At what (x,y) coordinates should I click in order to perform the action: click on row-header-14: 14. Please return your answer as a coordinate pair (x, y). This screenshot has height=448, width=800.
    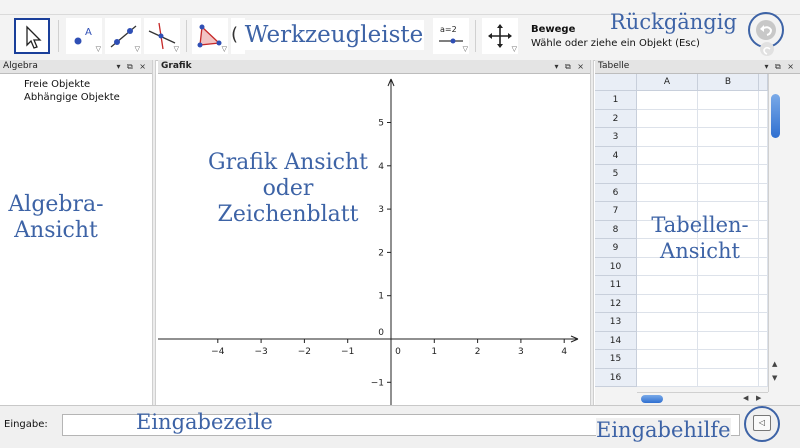
    Looking at the image, I should click on (616, 340).